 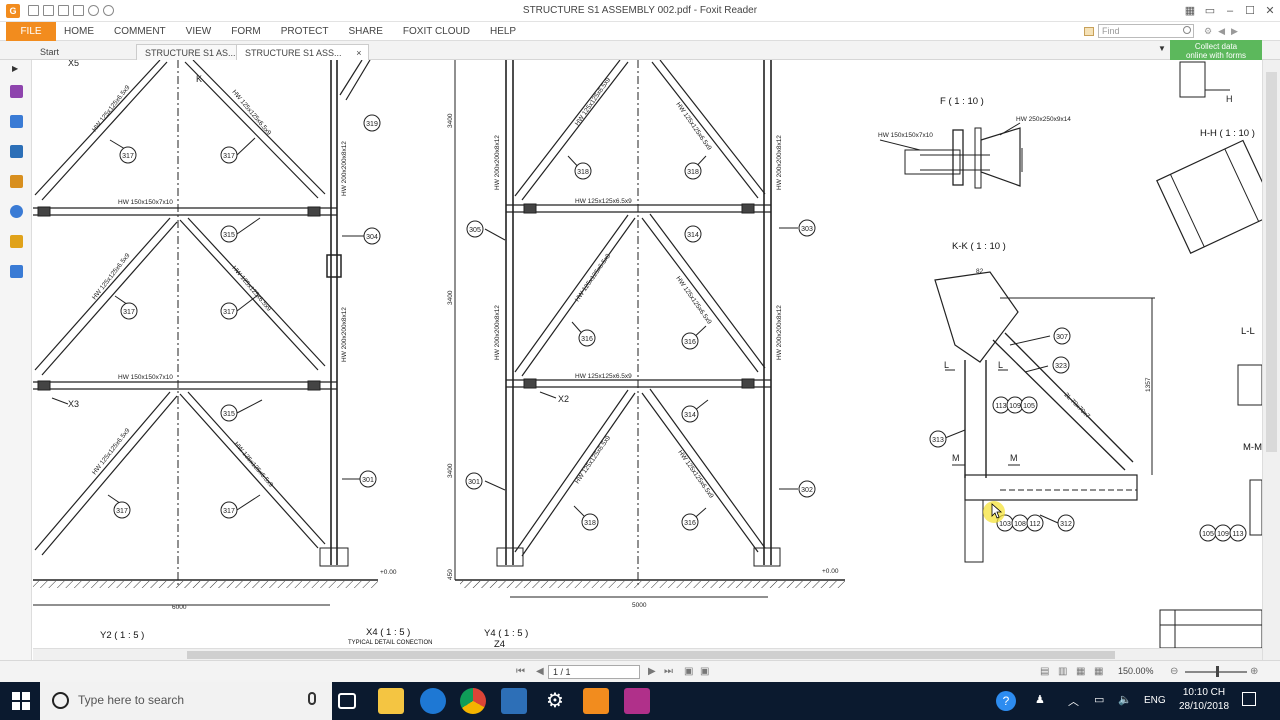 I want to click on file-explorer-icon, so click(x=391, y=701).